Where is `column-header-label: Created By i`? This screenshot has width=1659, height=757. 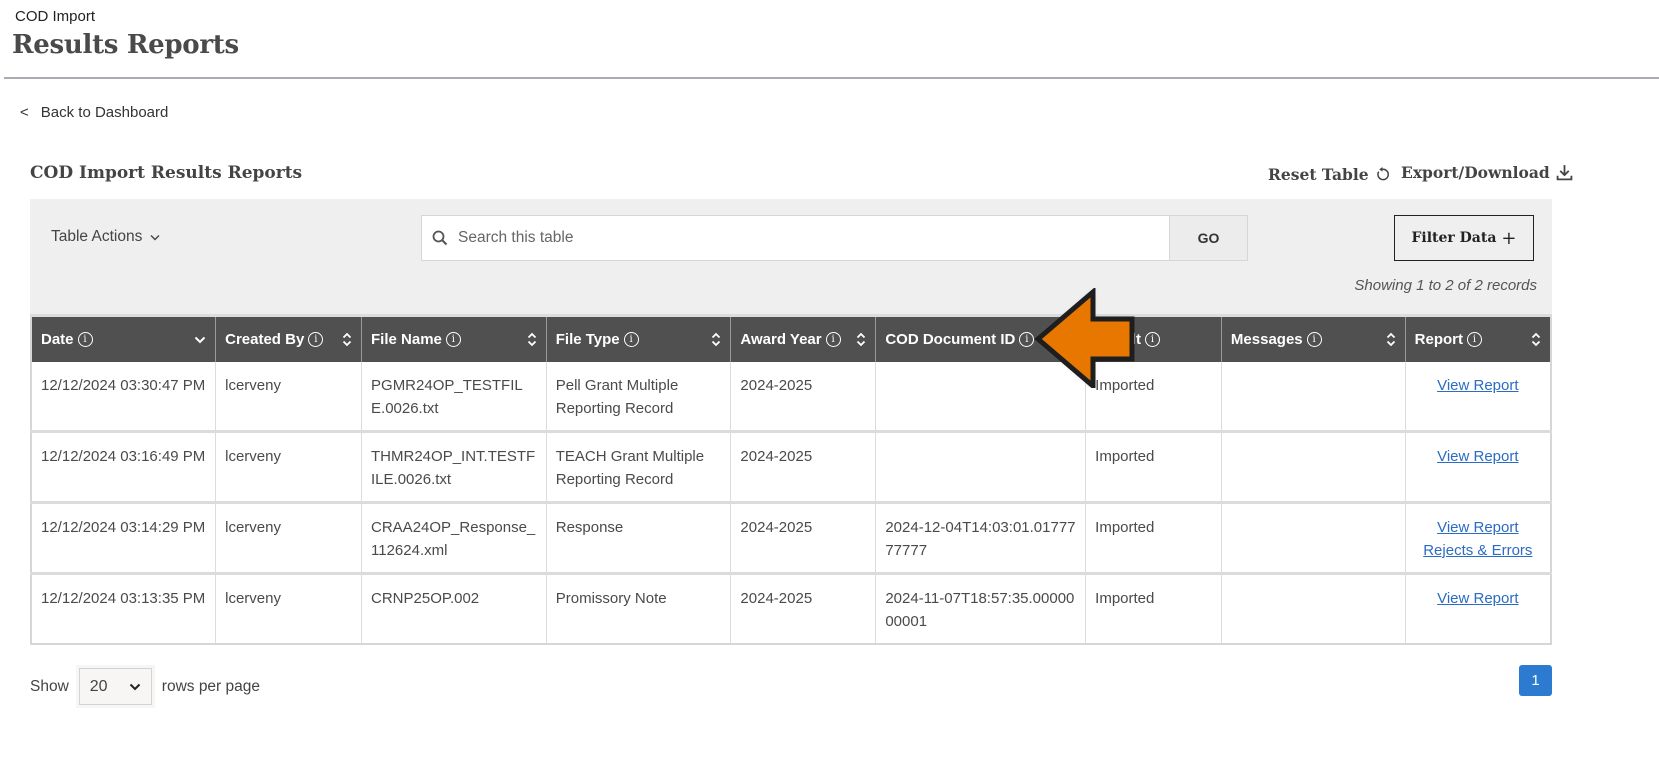
column-header-label: Created By i is located at coordinates (274, 339).